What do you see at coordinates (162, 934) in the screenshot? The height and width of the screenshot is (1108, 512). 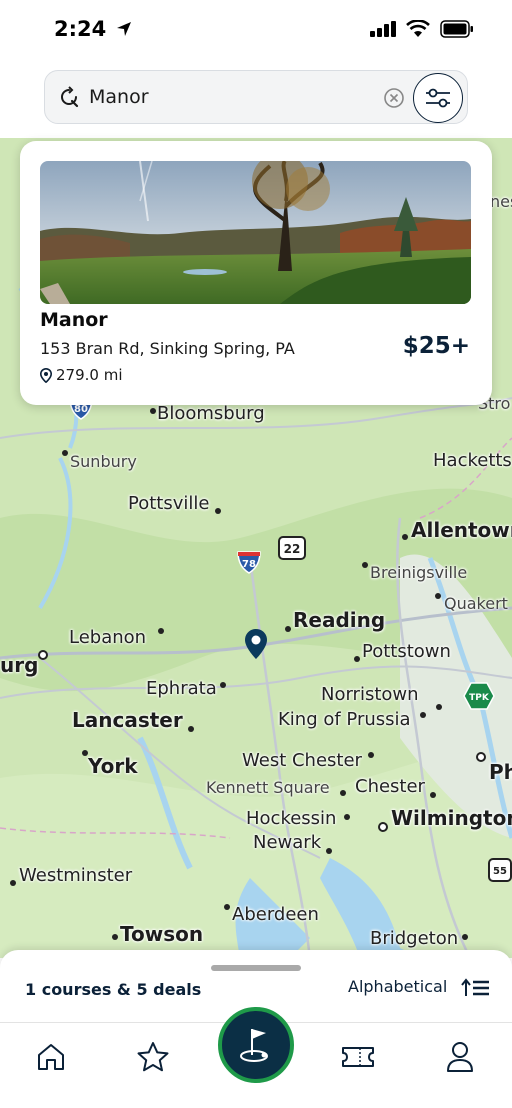 I see `map-label-towson: Towson` at bounding box center [162, 934].